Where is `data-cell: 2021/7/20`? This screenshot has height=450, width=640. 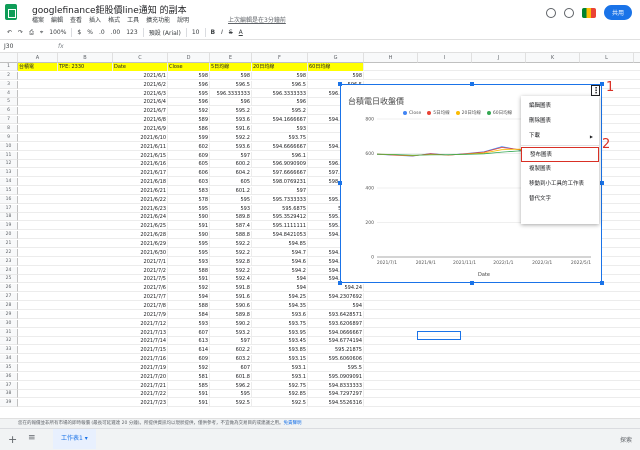
data-cell: 2021/7/20 is located at coordinates (140, 376).